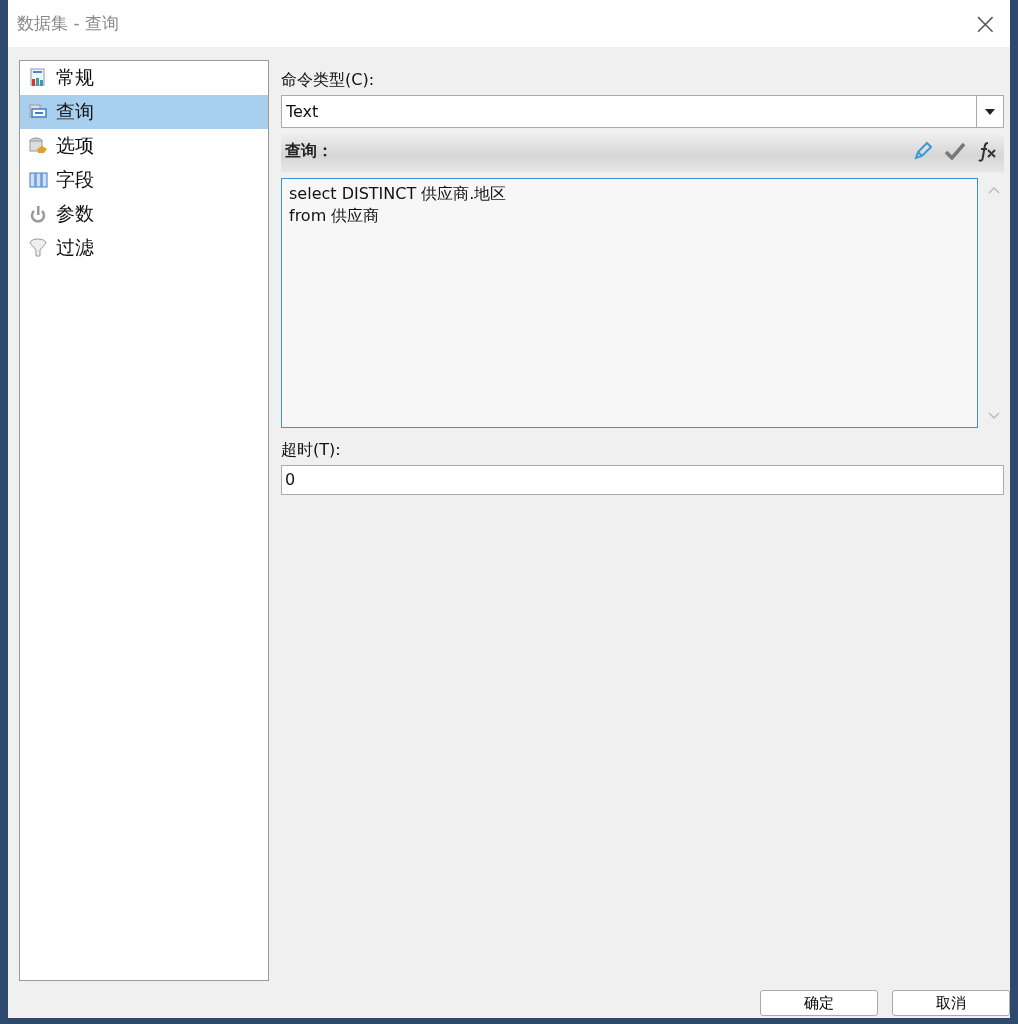  I want to click on sidebar-item: 字段, so click(144, 180).